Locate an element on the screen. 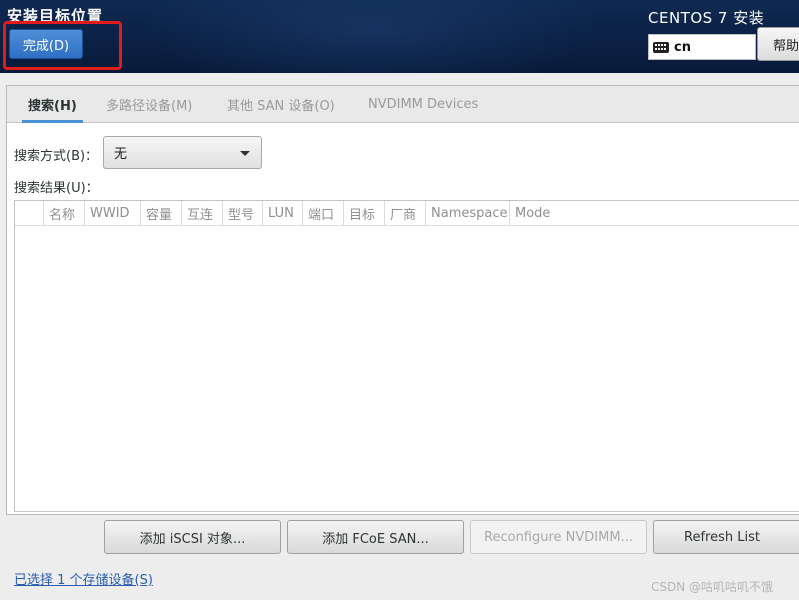  column-header-capacity: 容量 is located at coordinates (160, 213).